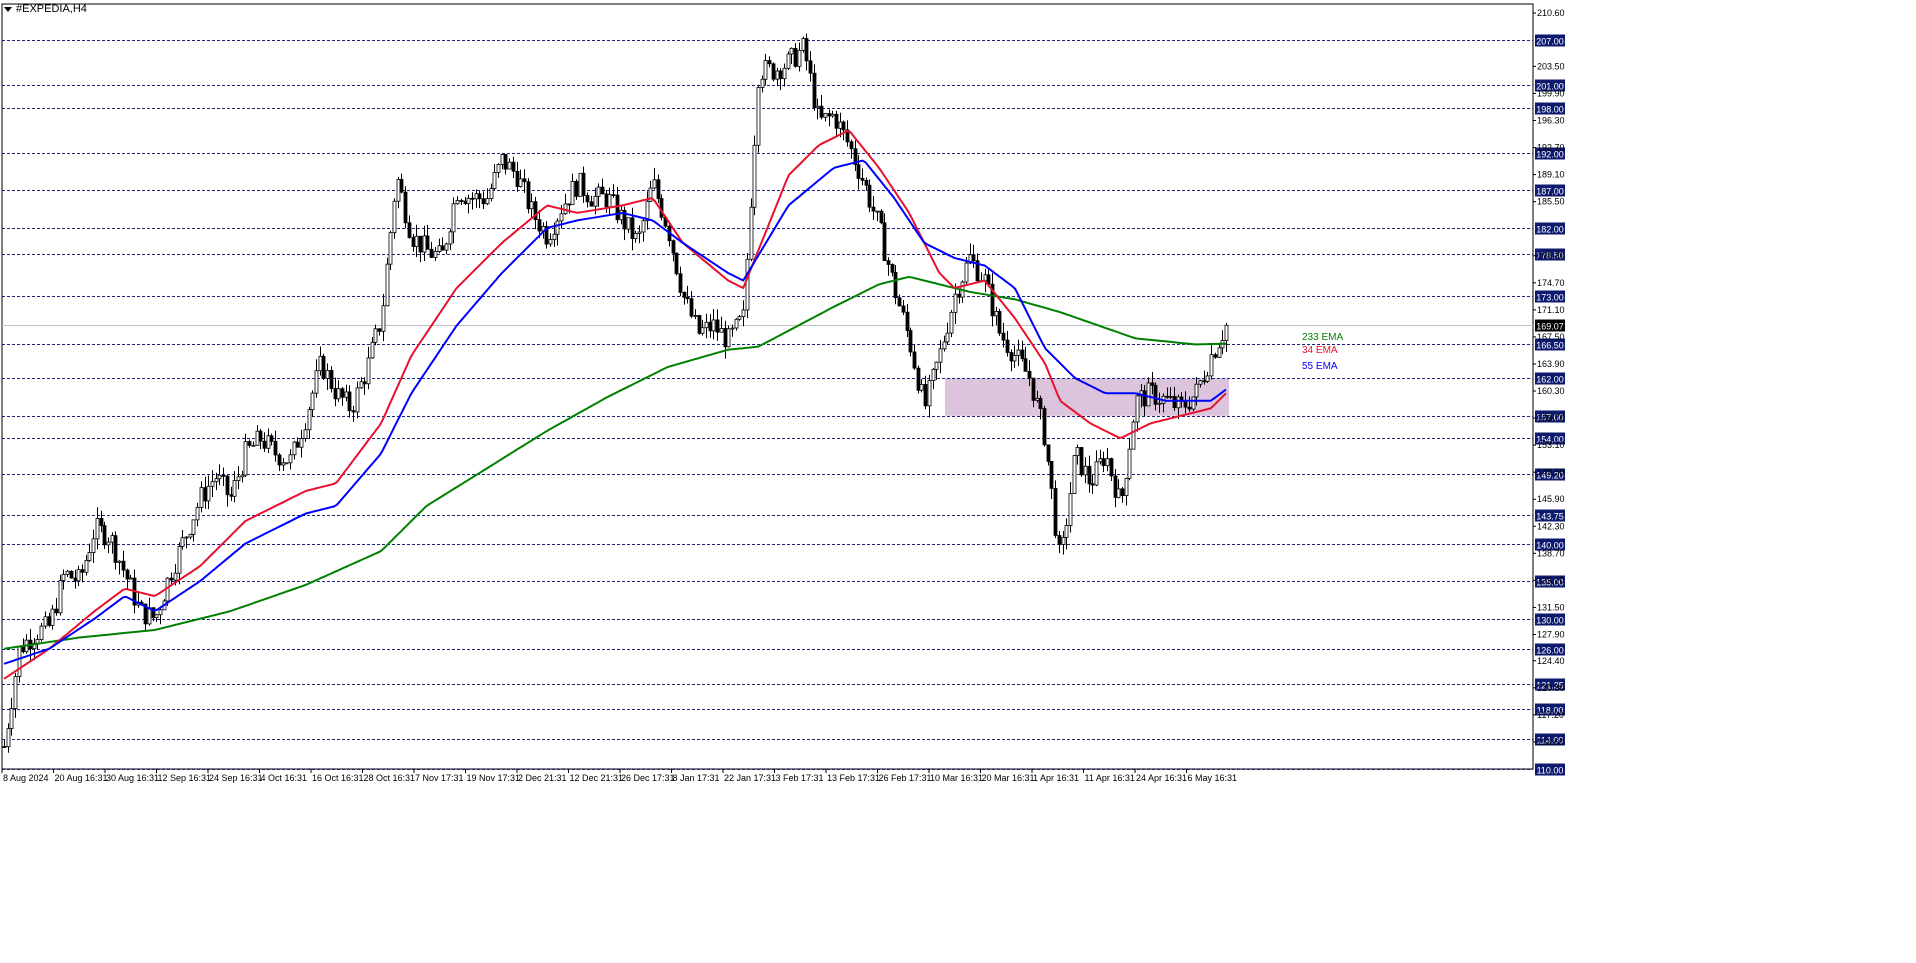  What do you see at coordinates (1551, 688) in the screenshot?
I see `y-tick-label: 120.80` at bounding box center [1551, 688].